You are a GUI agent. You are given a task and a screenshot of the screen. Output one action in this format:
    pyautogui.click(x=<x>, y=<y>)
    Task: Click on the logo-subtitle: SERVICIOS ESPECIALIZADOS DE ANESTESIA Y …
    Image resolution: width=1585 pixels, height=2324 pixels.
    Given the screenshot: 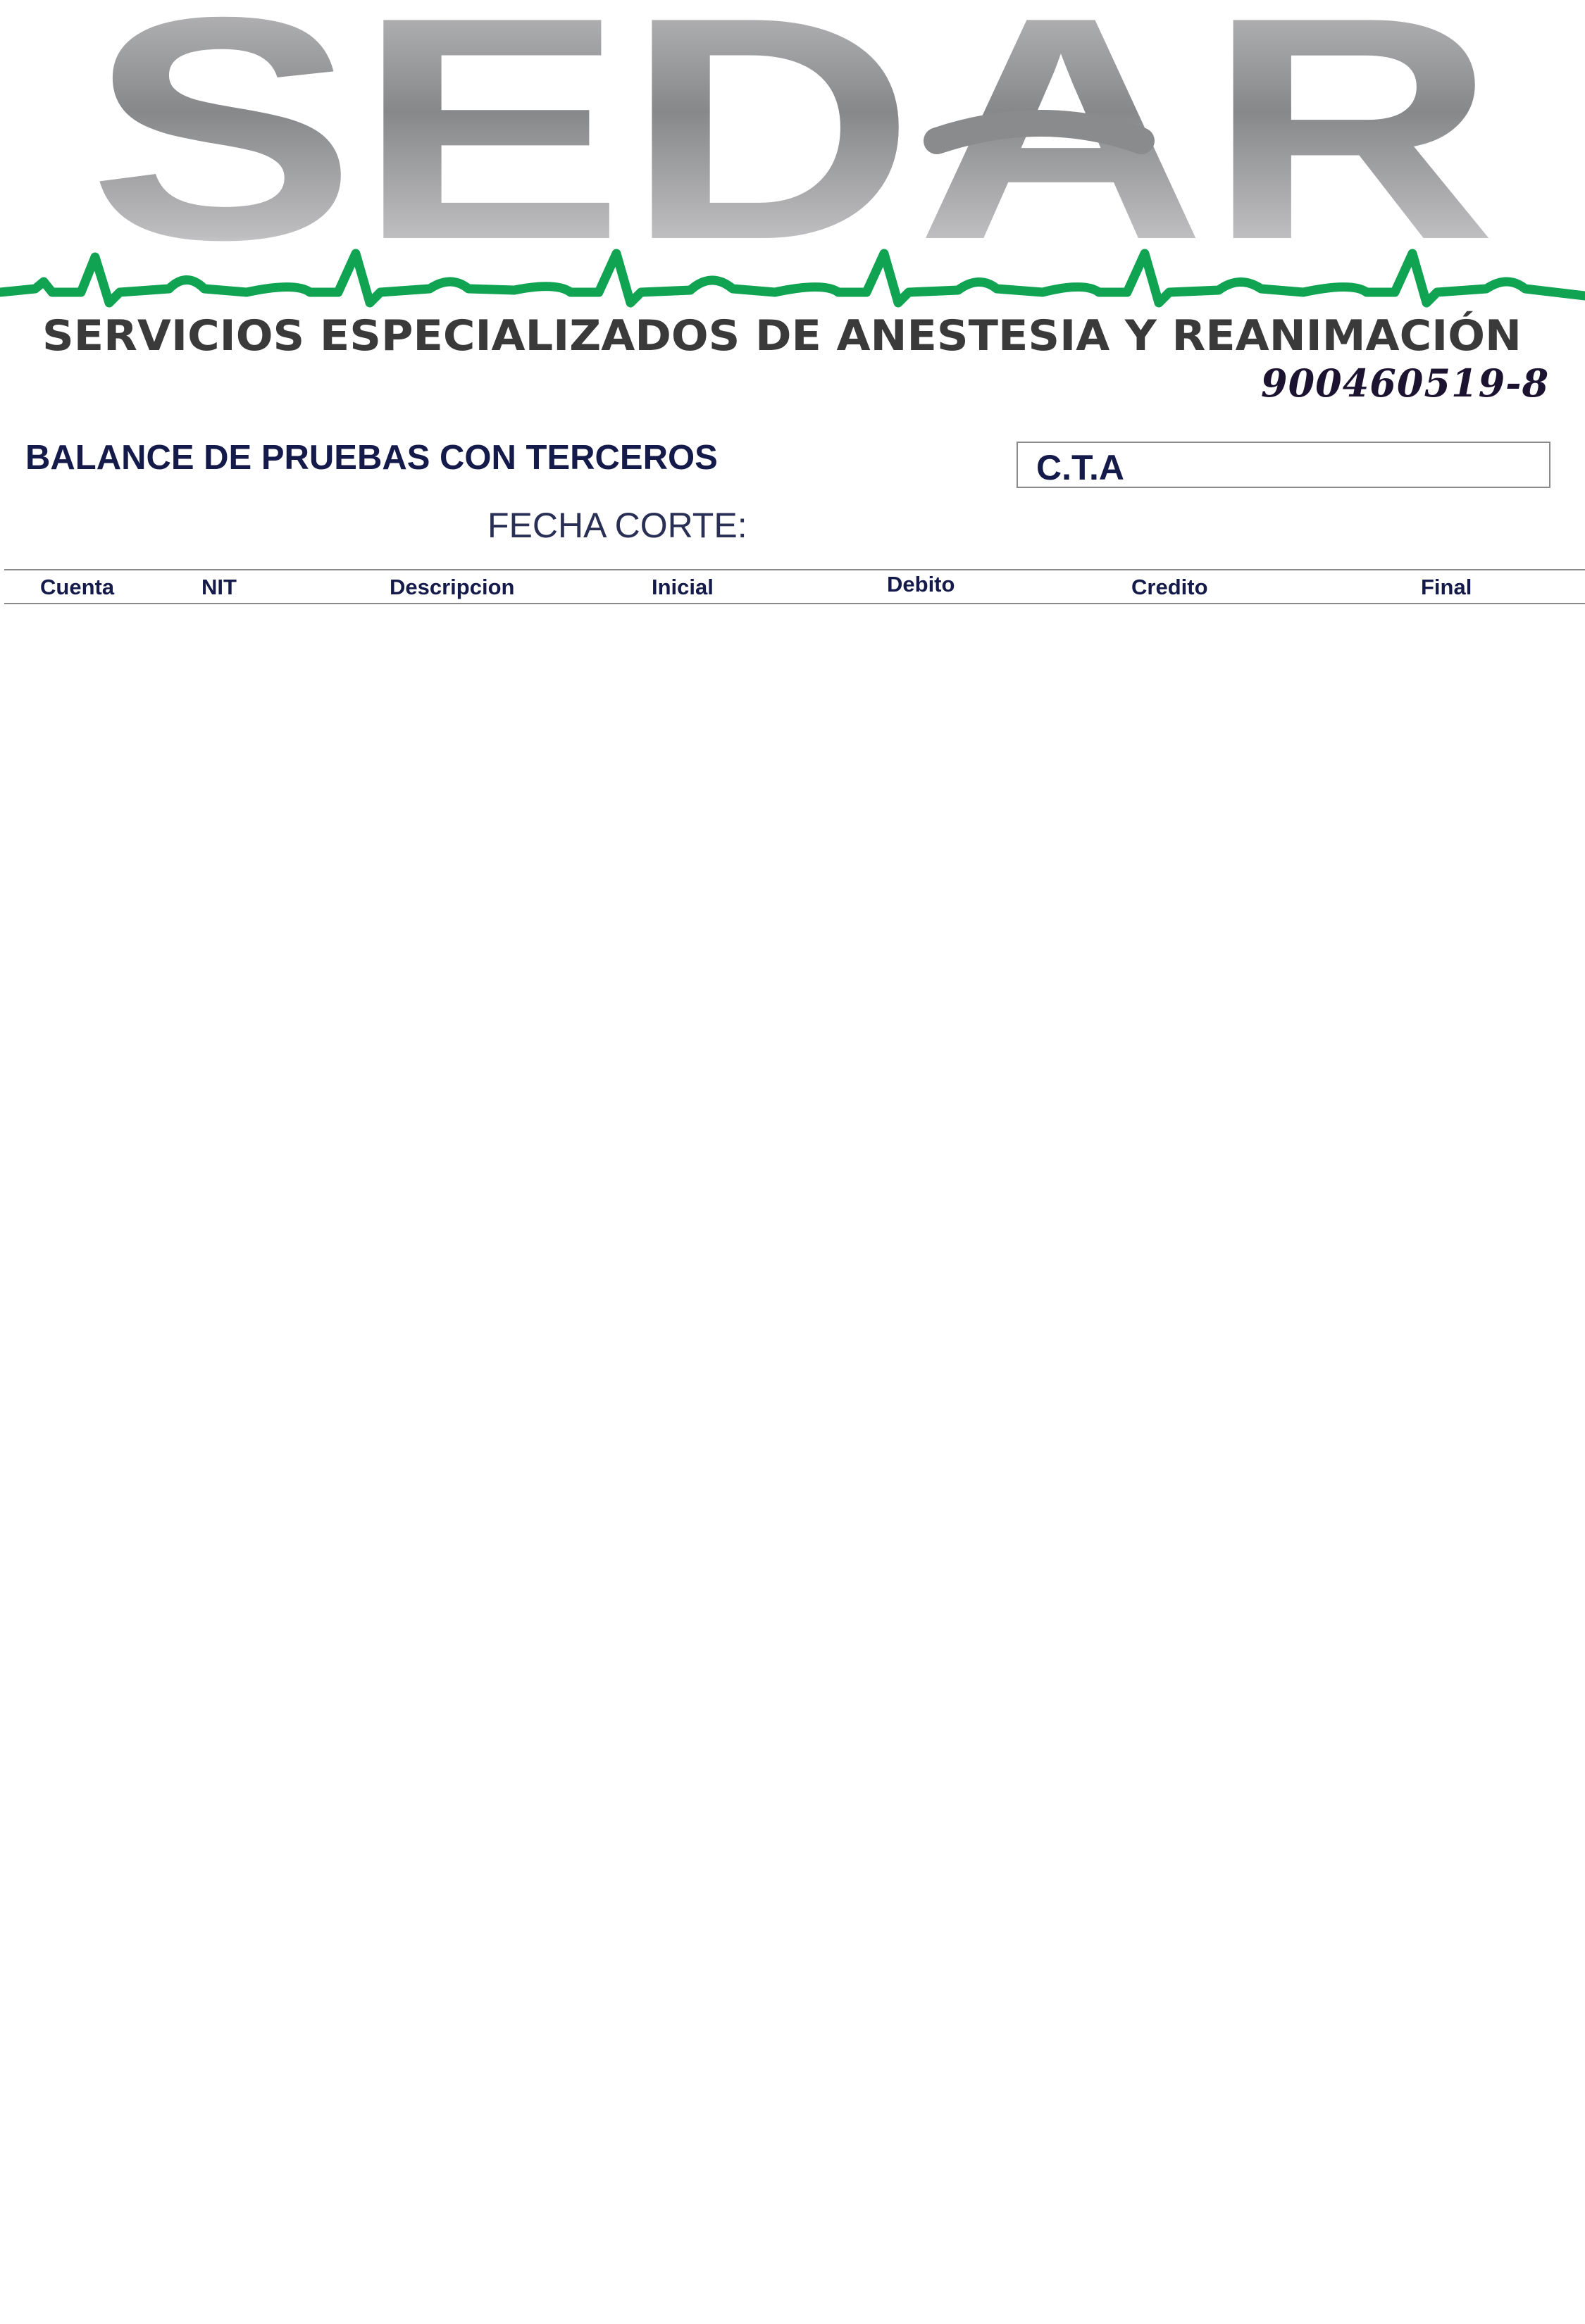 What is the action you would take?
    pyautogui.click(x=782, y=336)
    